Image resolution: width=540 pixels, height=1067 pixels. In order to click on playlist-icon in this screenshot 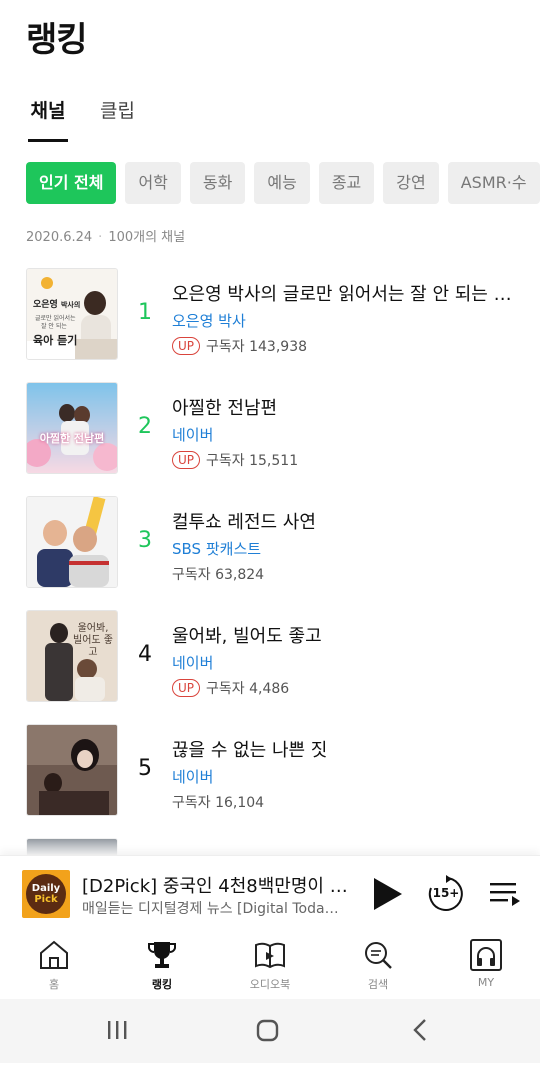, I will do `click(505, 894)`.